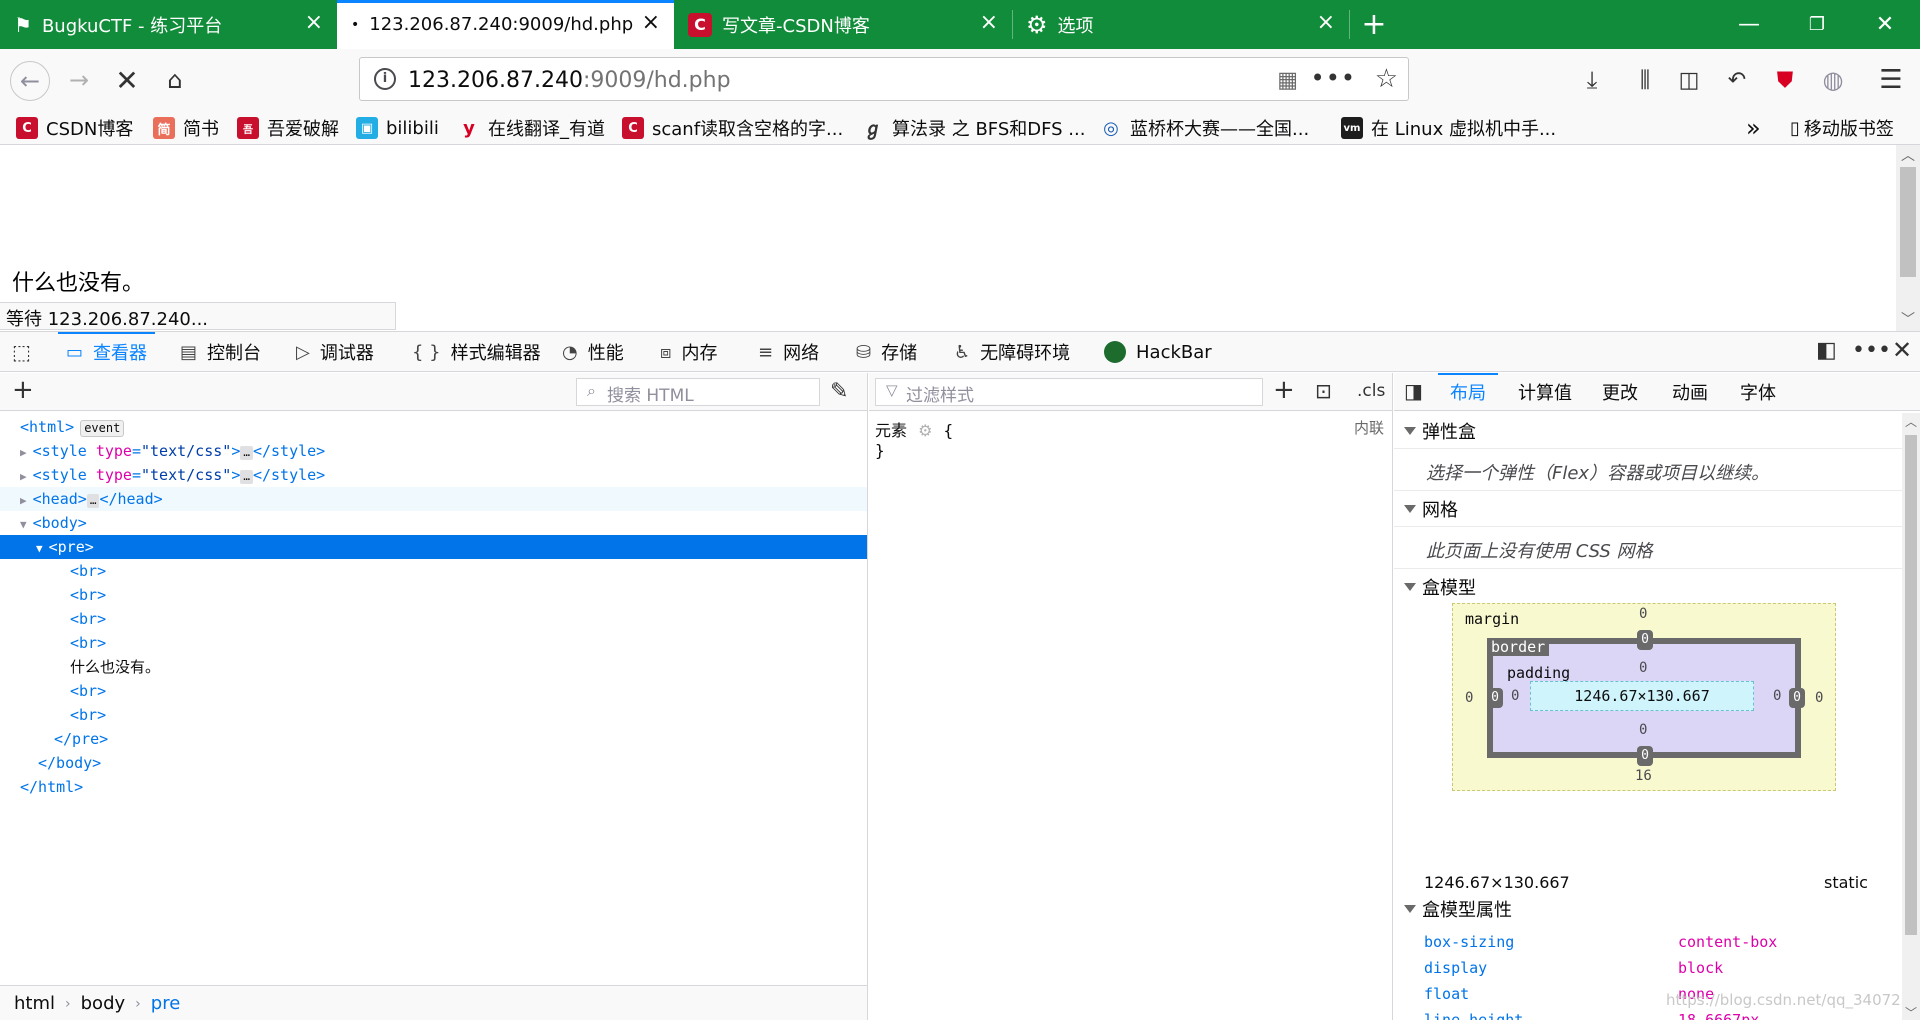  Describe the element at coordinates (1323, 391) in the screenshot. I see `pseudo-class-toggle-icon: ⊡` at that location.